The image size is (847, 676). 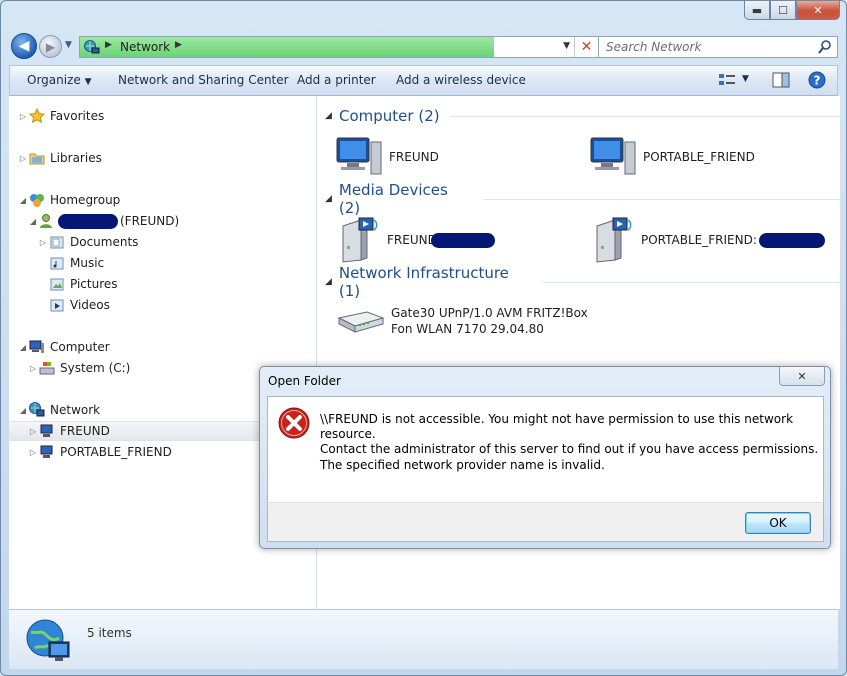 What do you see at coordinates (58, 410) in the screenshot?
I see `tree-item-network: ◢ Network` at bounding box center [58, 410].